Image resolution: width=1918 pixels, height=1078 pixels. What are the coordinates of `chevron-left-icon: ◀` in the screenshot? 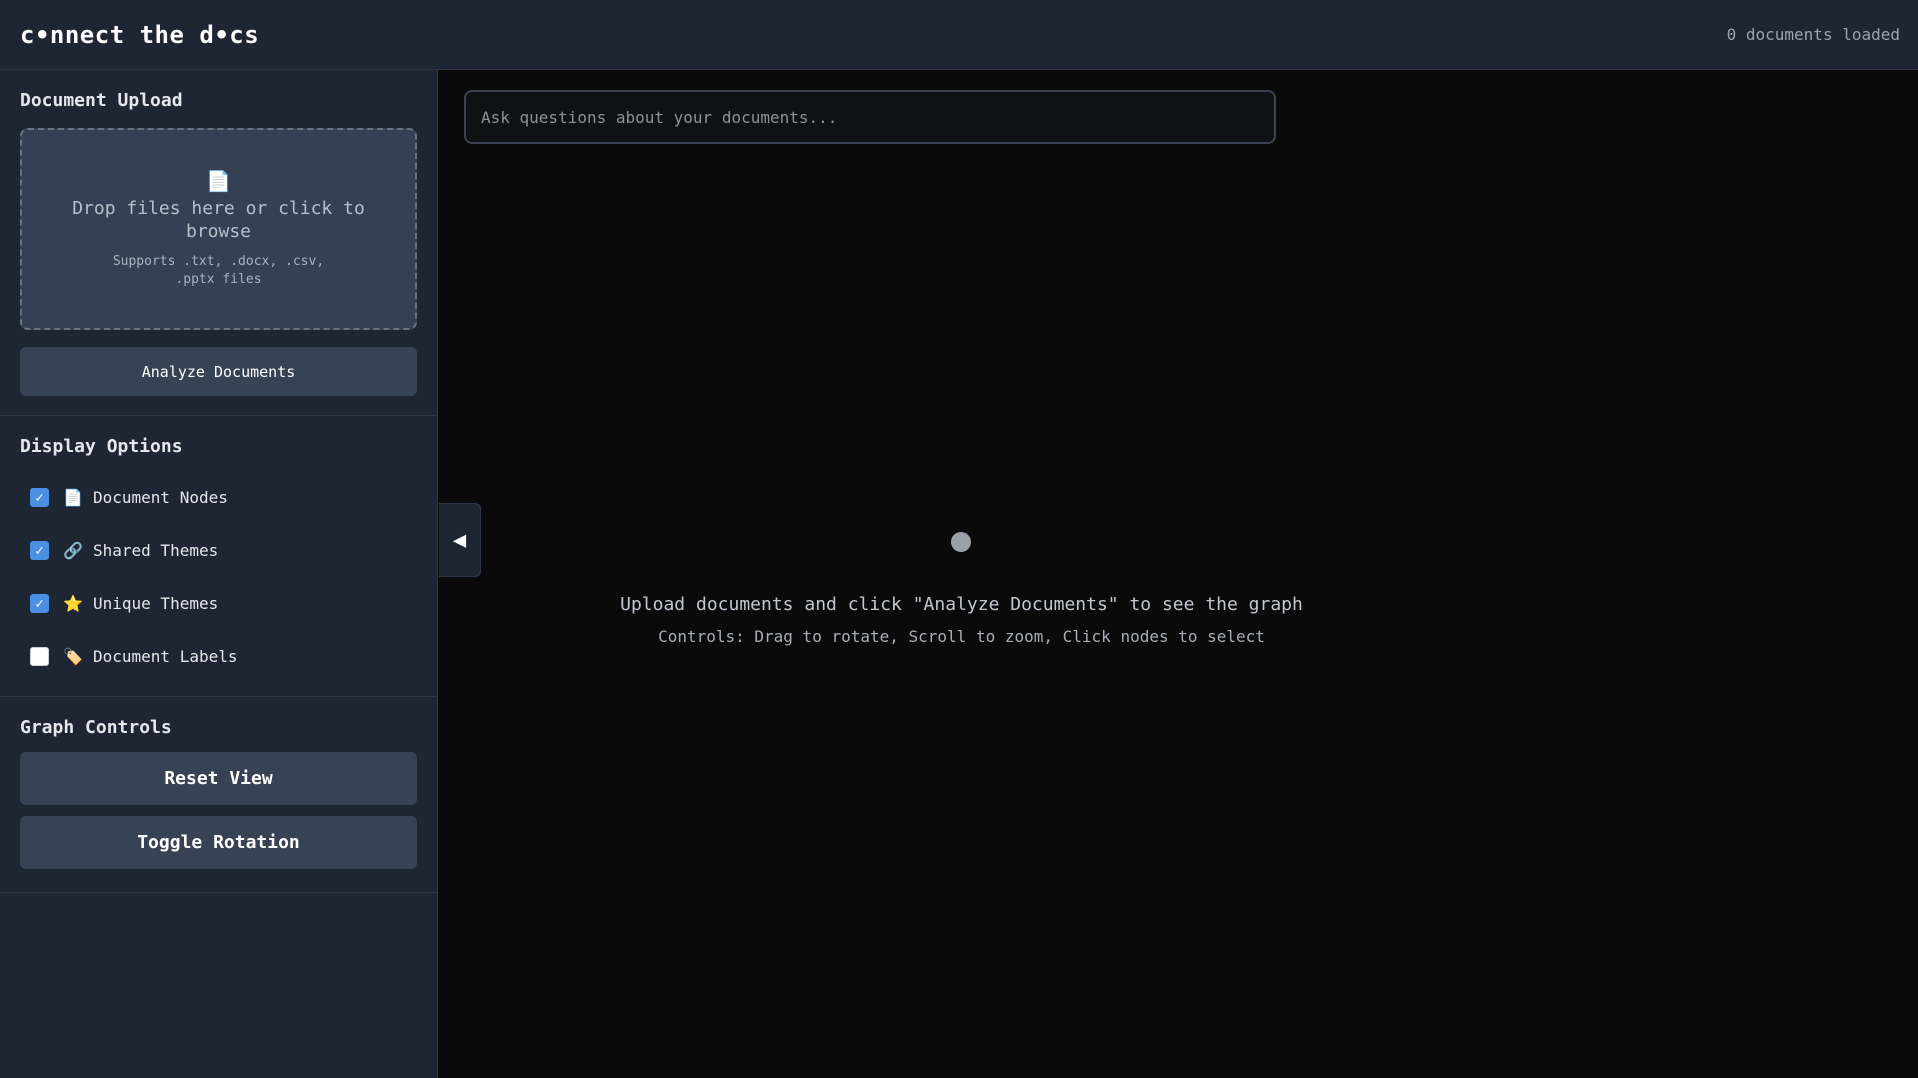 It's located at (459, 540).